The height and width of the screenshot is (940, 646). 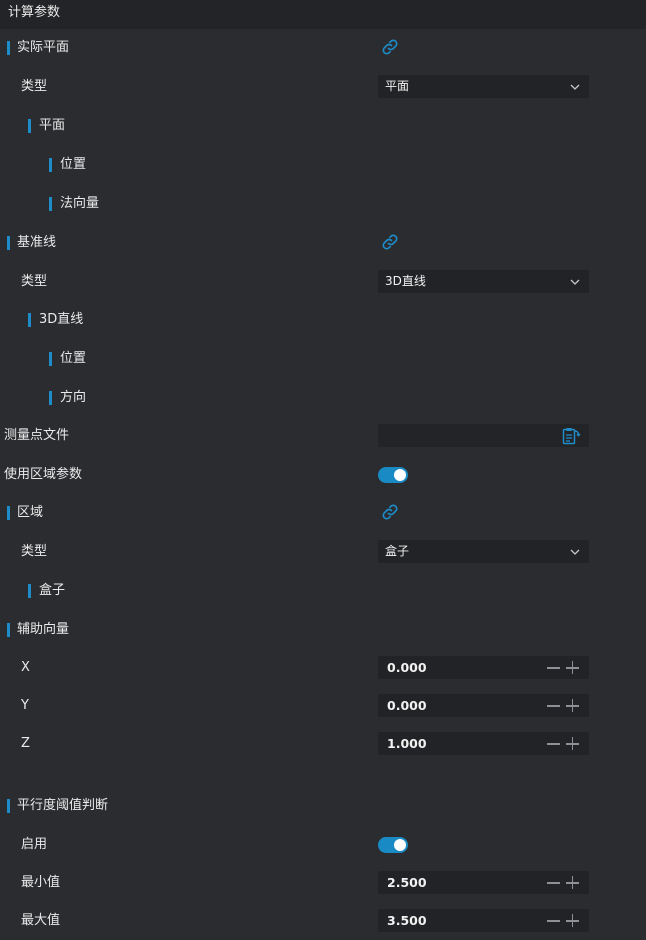 What do you see at coordinates (483, 86) in the screenshot?
I see `actual-plane-type-select: 平面` at bounding box center [483, 86].